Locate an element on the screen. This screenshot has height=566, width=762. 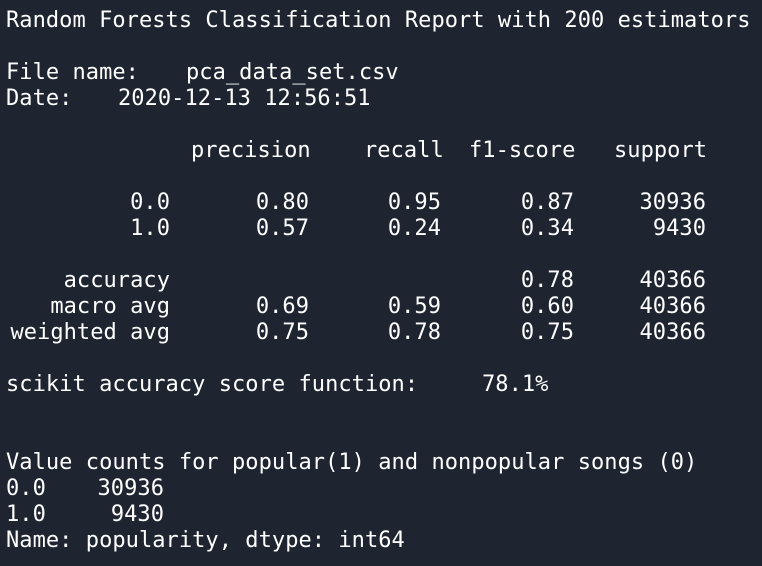
class-row: 1.0 0.57 0.24 0.34 9430 is located at coordinates (384, 229).